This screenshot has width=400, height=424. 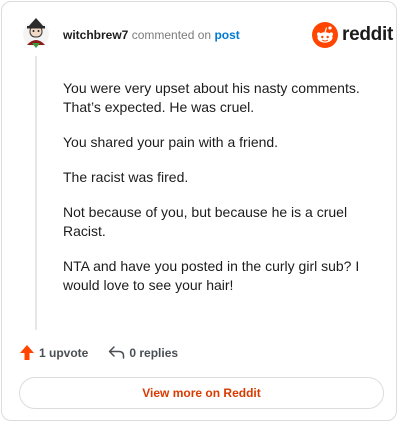 I want to click on avatar-icon, so click(x=36, y=33).